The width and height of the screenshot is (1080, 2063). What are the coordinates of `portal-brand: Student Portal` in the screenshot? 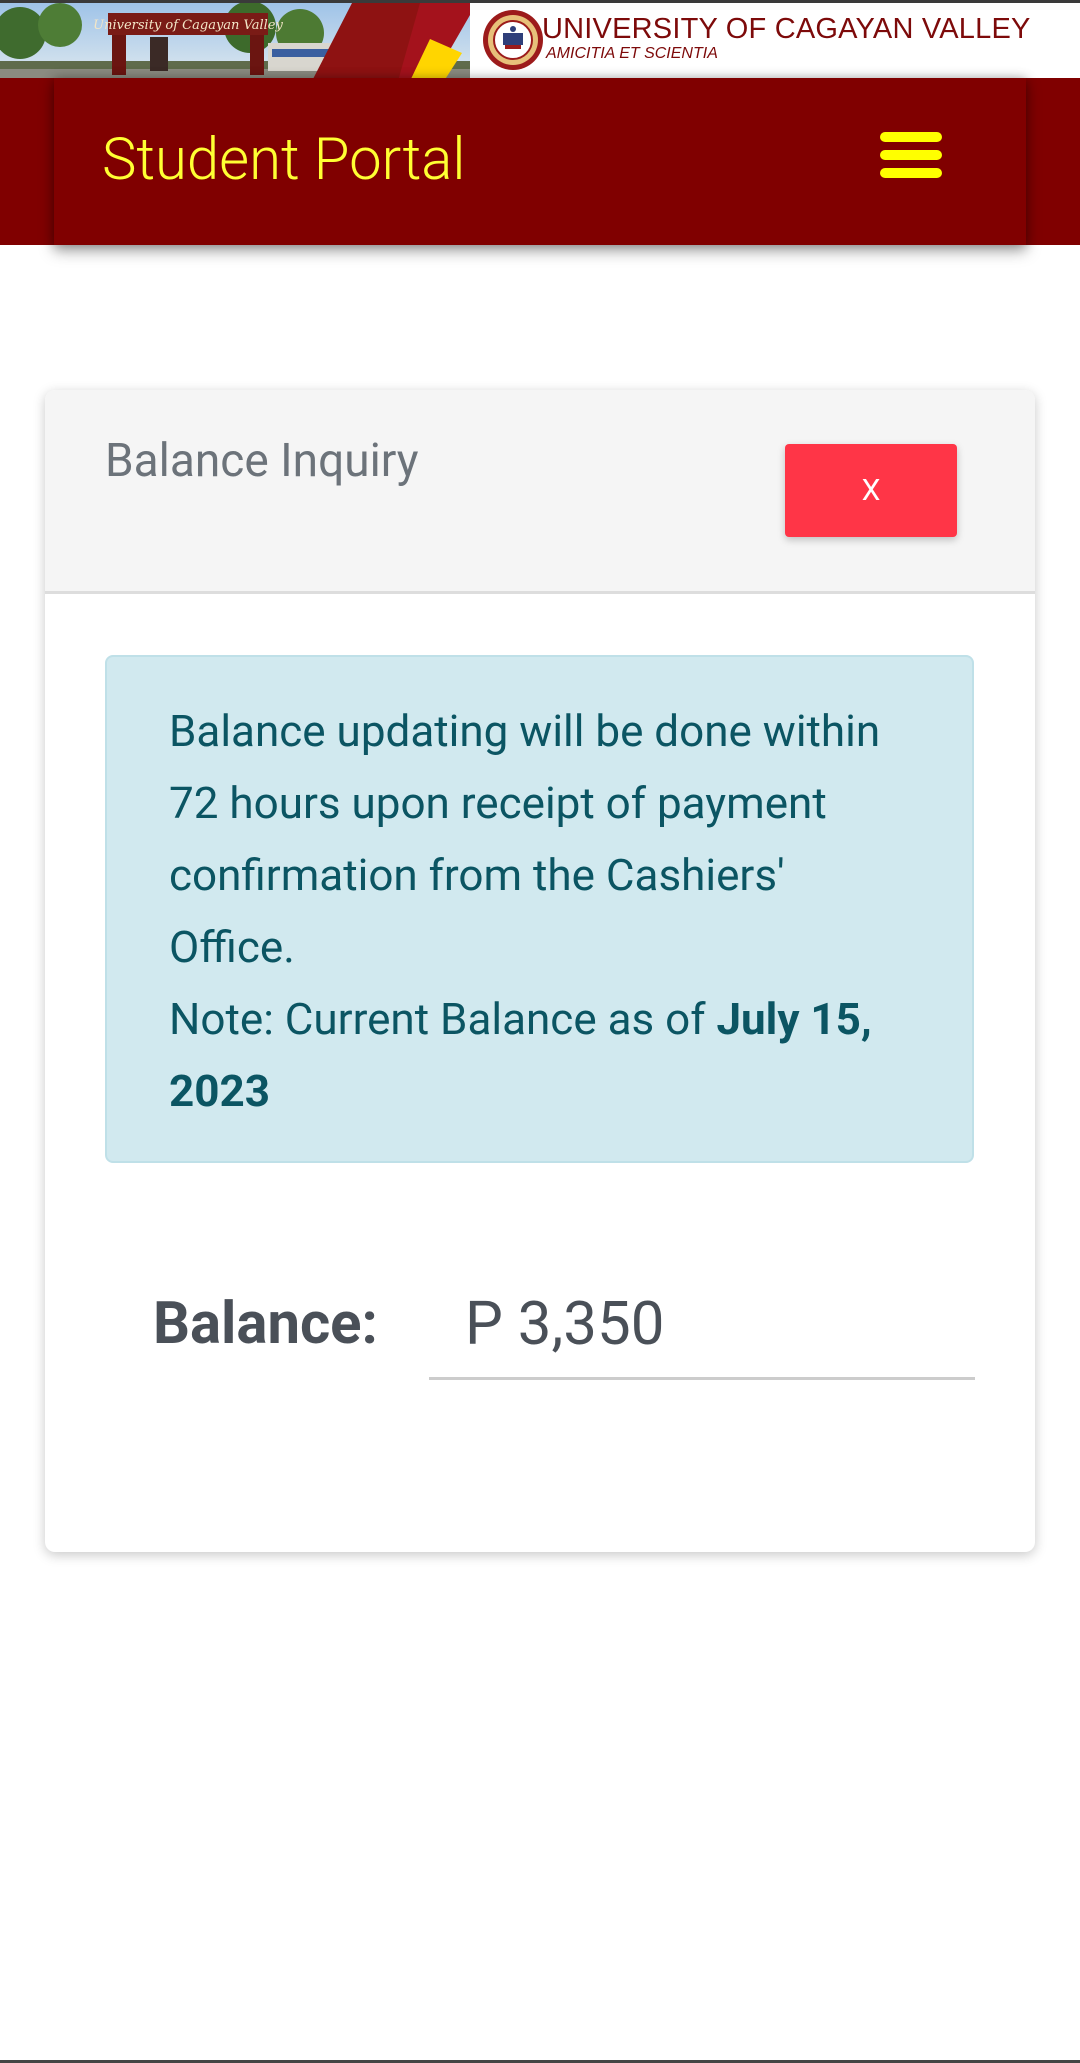 It's located at (283, 160).